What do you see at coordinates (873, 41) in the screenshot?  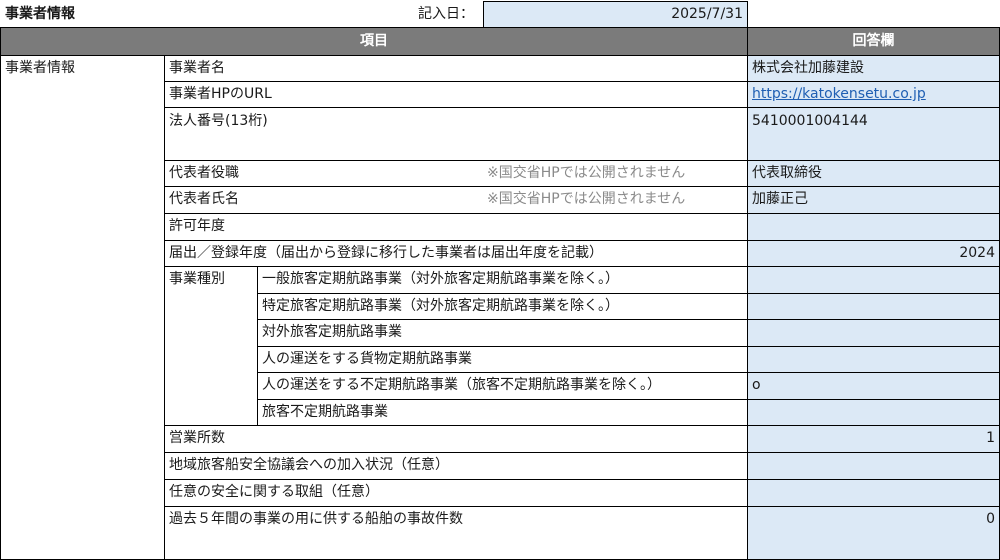 I see `header-answer: 回答欄` at bounding box center [873, 41].